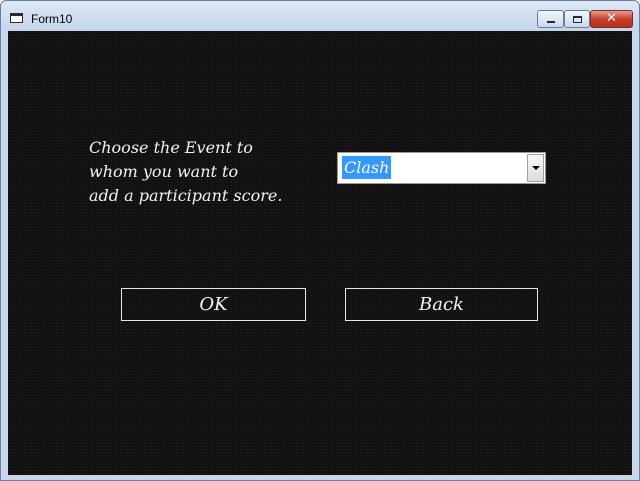 This screenshot has height=481, width=640. I want to click on back-button: Back, so click(441, 304).